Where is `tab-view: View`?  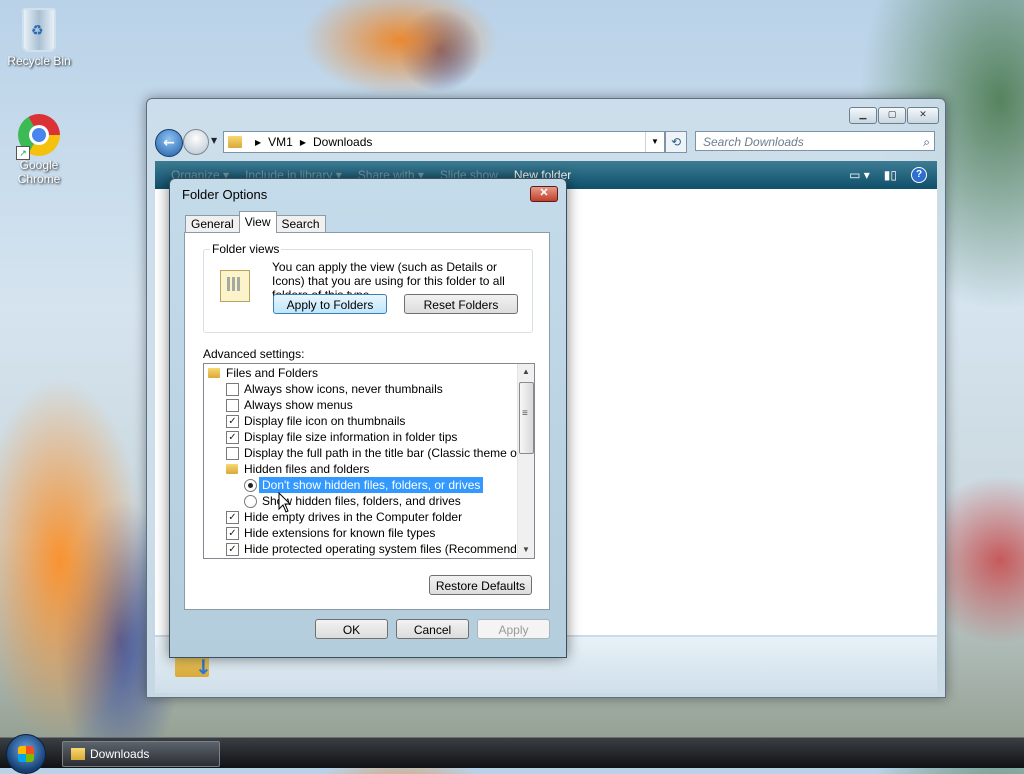 tab-view: View is located at coordinates (257, 222).